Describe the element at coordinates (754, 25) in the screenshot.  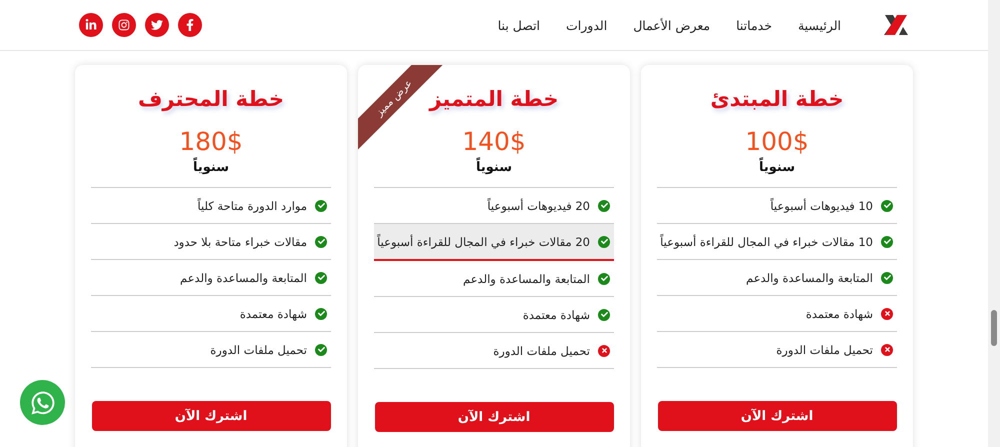
I see `nav-link: خدماتنا` at that location.